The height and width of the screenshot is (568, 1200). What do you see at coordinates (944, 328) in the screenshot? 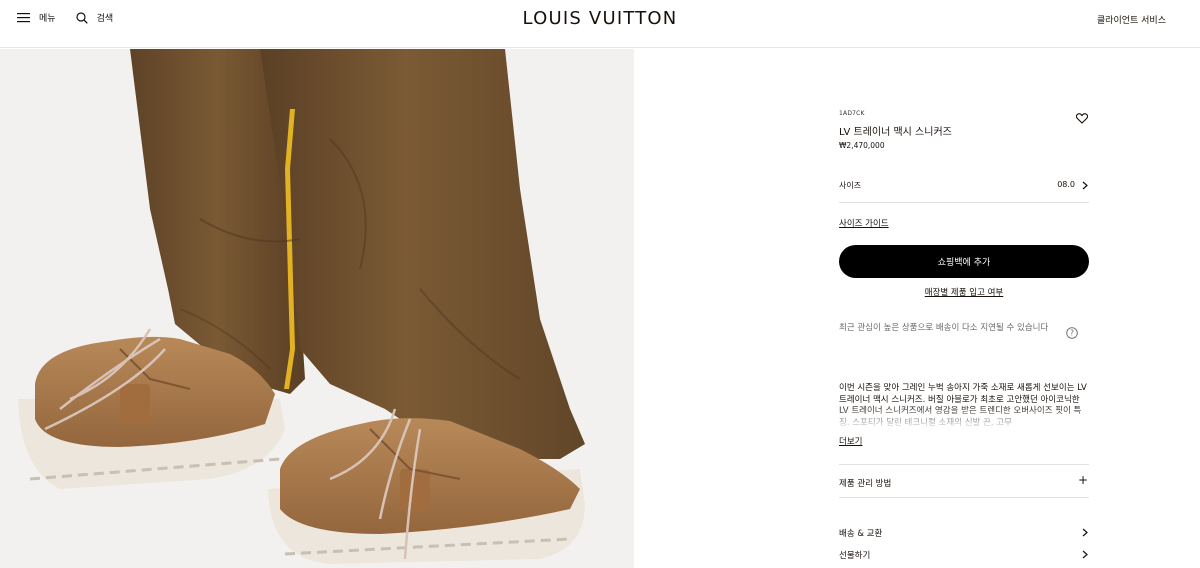
I see `delivery-notice: 최근 관심이 높은 상품으로 배송이 다소 지연될 수 있습니다` at bounding box center [944, 328].